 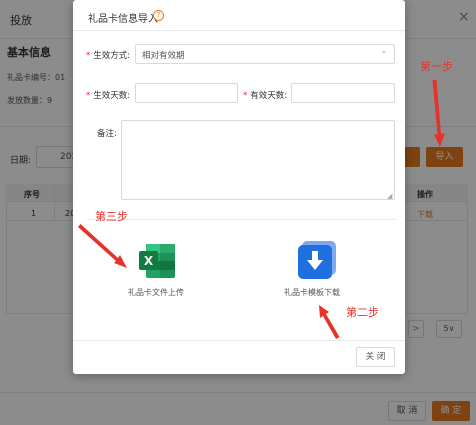 I want to click on arrow-step3, so click(x=102, y=246).